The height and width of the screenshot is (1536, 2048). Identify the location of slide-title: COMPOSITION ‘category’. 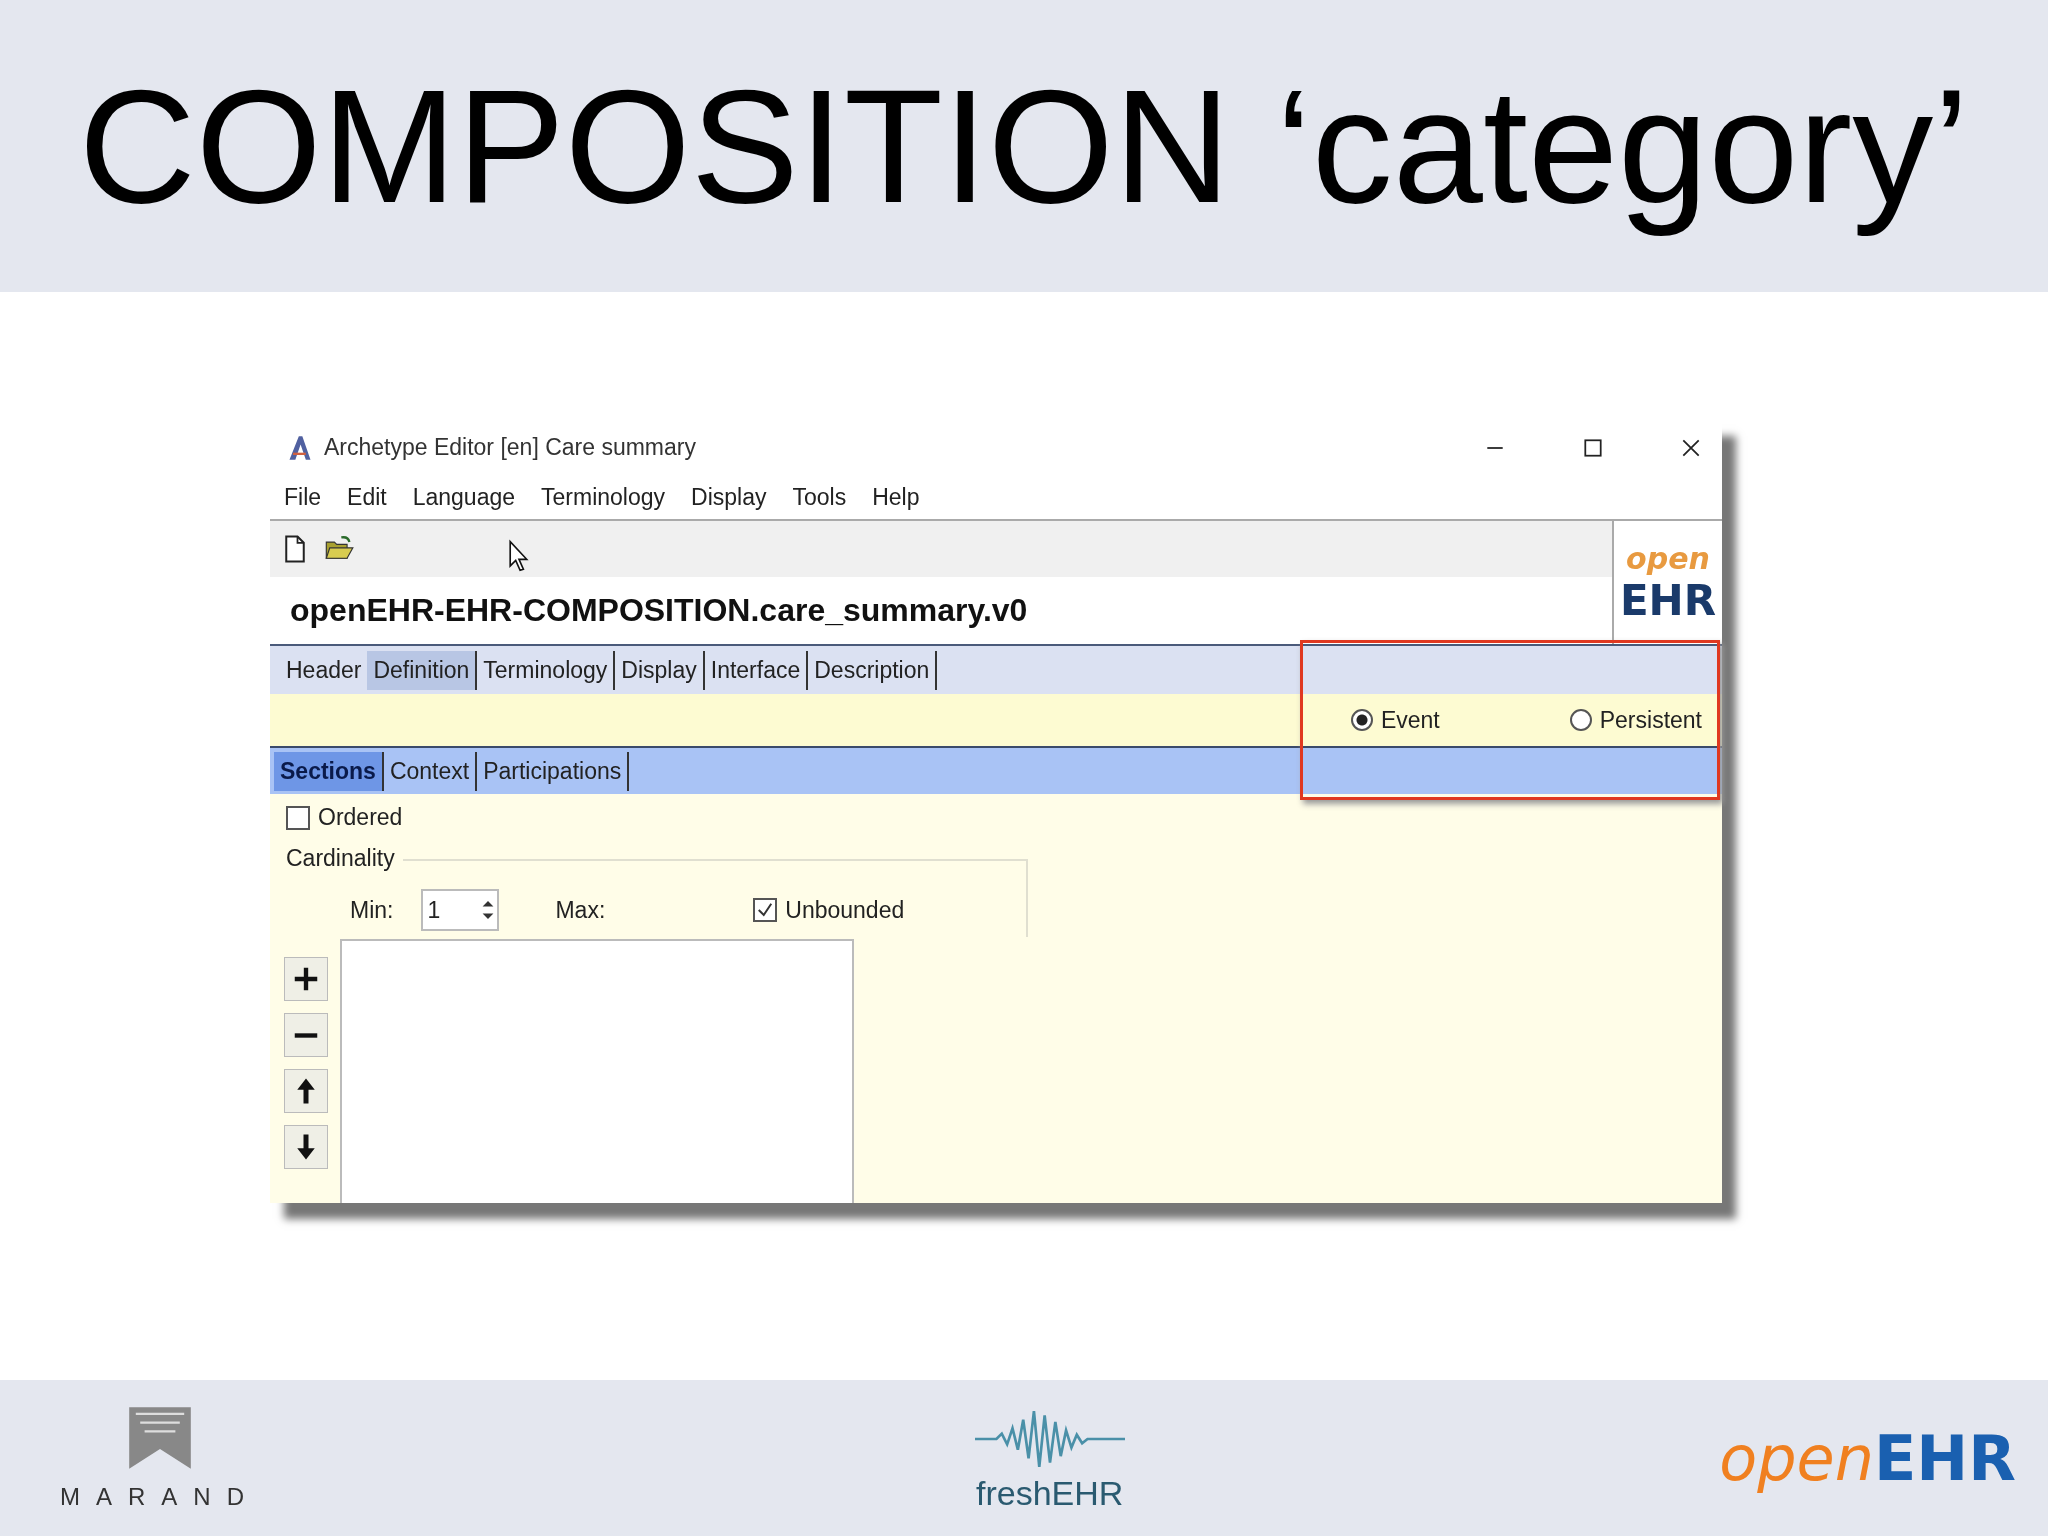
(1024, 146).